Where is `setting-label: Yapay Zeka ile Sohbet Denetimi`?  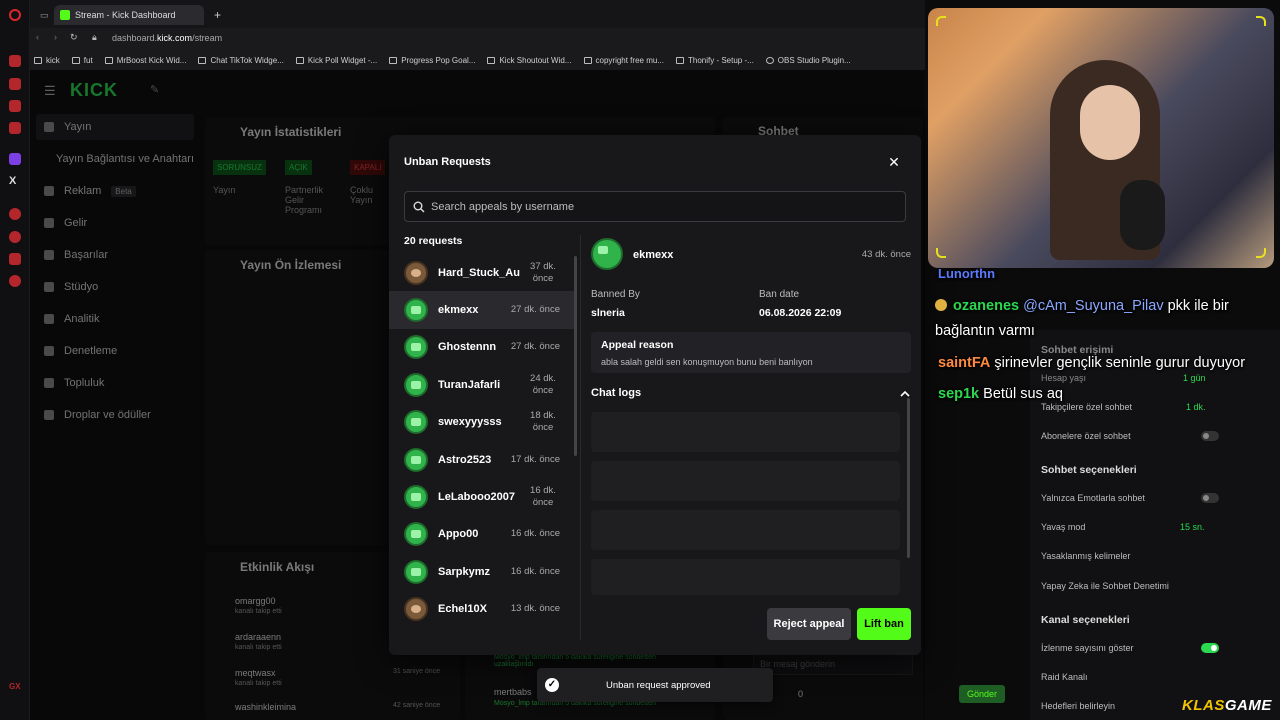
setting-label: Yapay Zeka ile Sohbet Denetimi is located at coordinates (1105, 586).